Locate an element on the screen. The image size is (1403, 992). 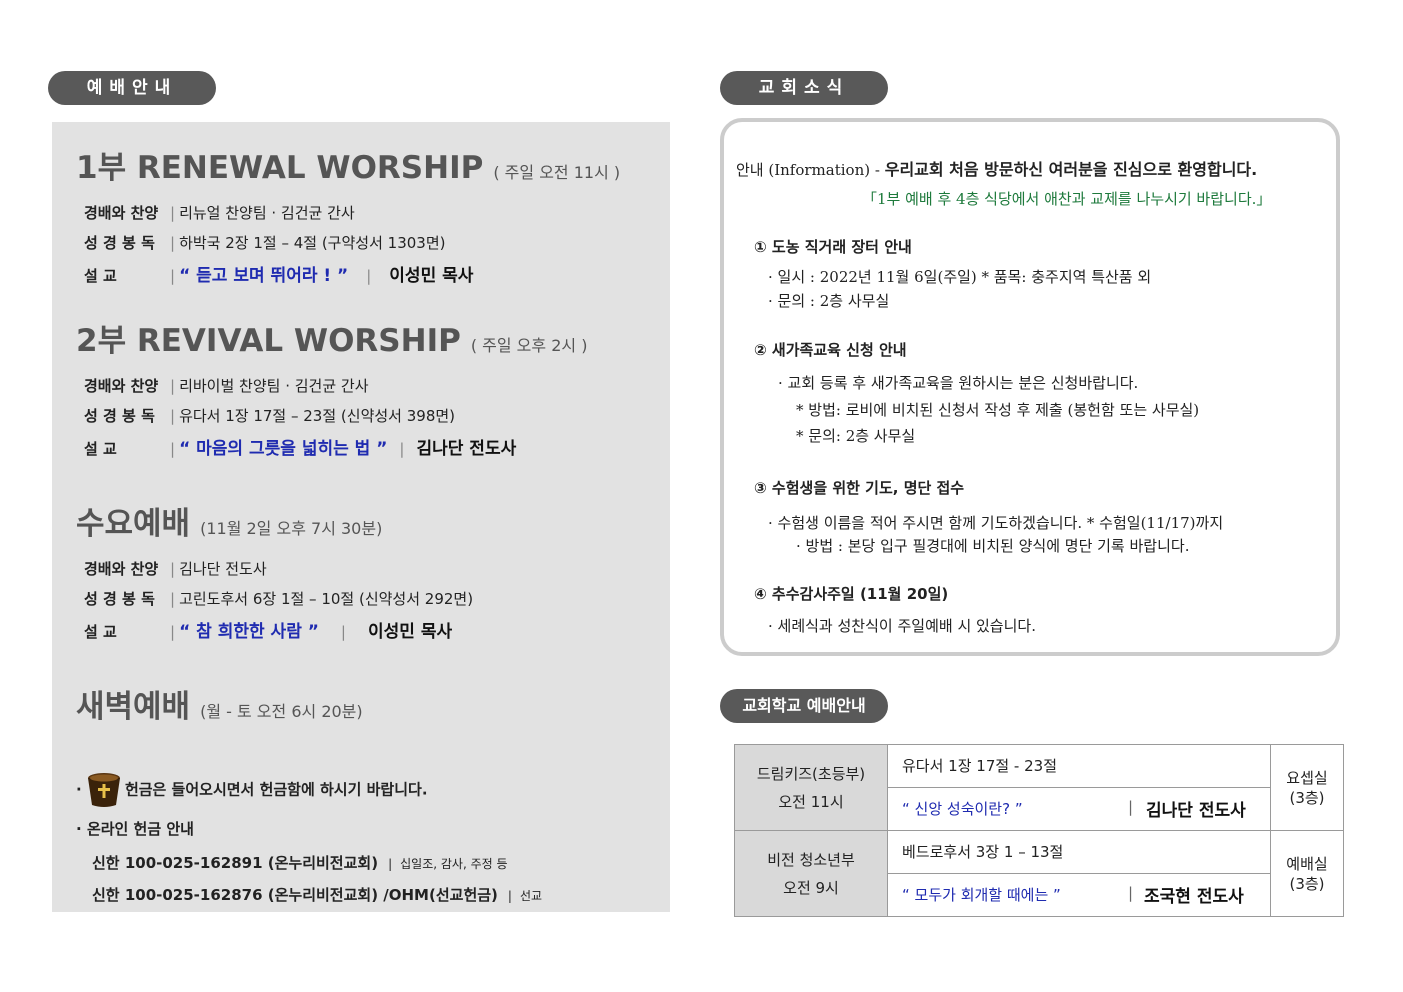
group-cell: 드림키즈(초등부) 오전 11시 is located at coordinates (811, 787).